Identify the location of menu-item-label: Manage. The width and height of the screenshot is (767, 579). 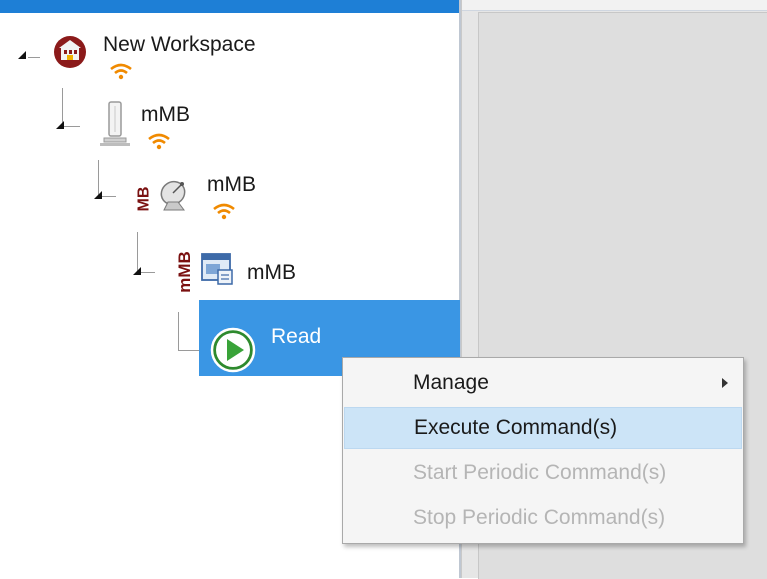
(451, 382).